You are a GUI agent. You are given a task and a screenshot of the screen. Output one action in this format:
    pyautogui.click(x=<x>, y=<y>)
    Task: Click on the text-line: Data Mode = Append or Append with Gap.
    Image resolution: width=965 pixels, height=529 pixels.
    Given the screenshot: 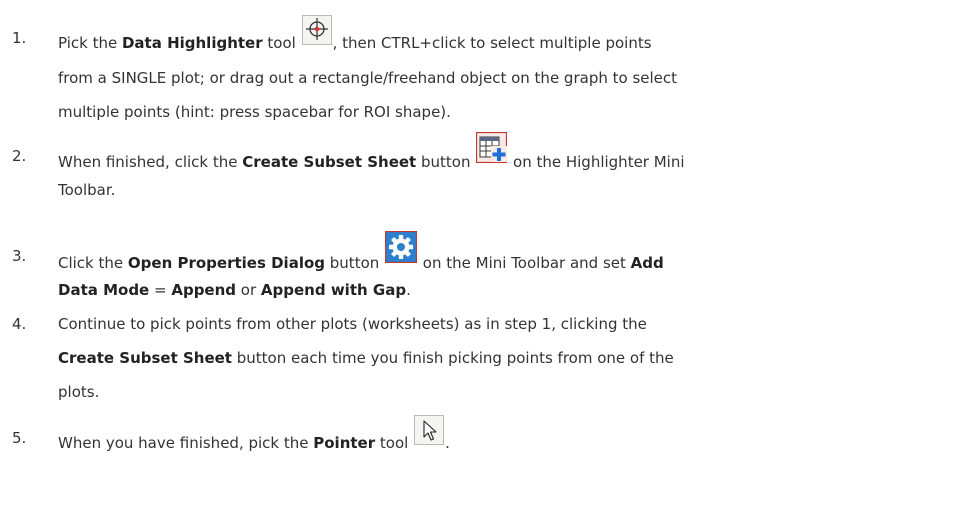 What is the action you would take?
    pyautogui.click(x=234, y=290)
    